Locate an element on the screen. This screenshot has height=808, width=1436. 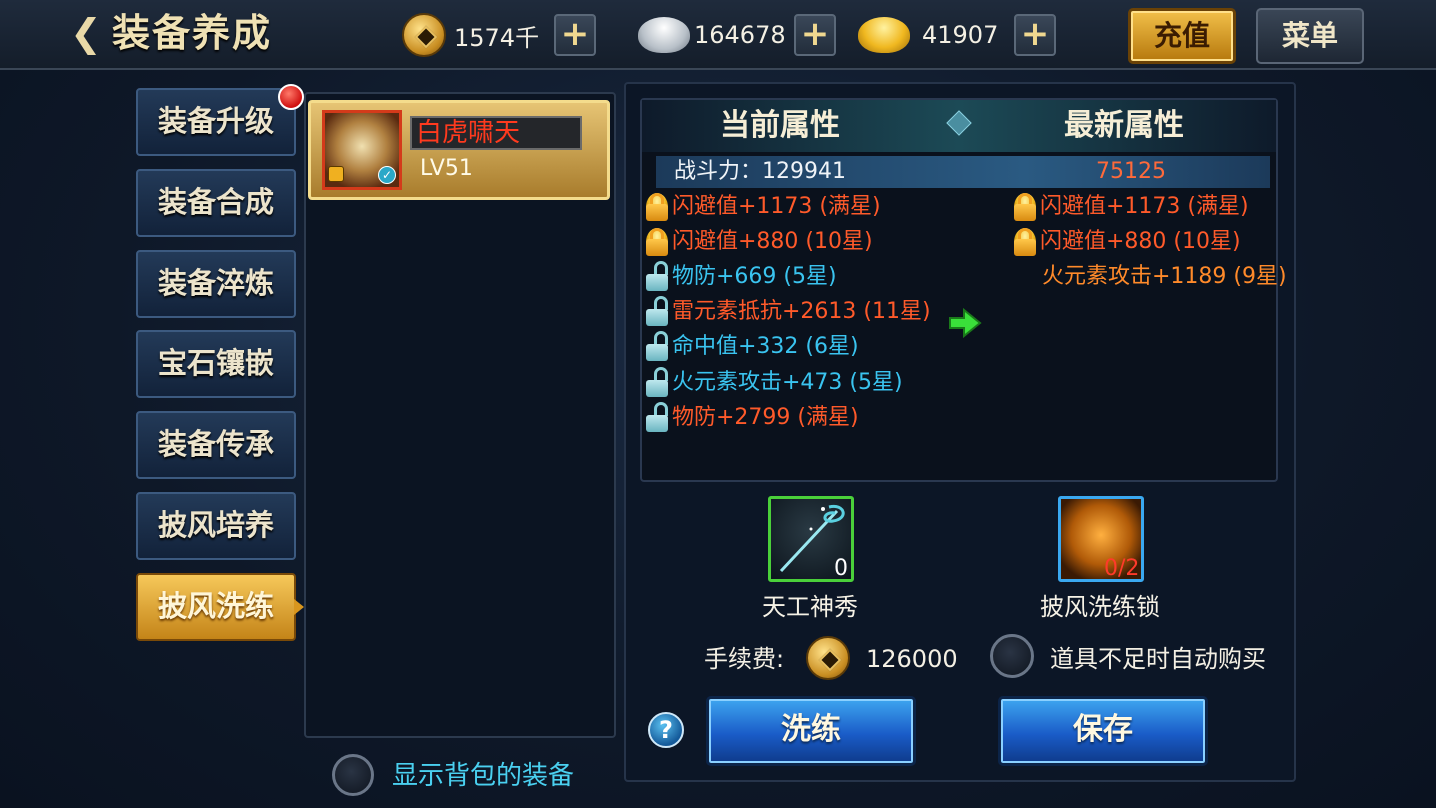
combat-power-current: 战斗力：129941 is located at coordinates (760, 171).